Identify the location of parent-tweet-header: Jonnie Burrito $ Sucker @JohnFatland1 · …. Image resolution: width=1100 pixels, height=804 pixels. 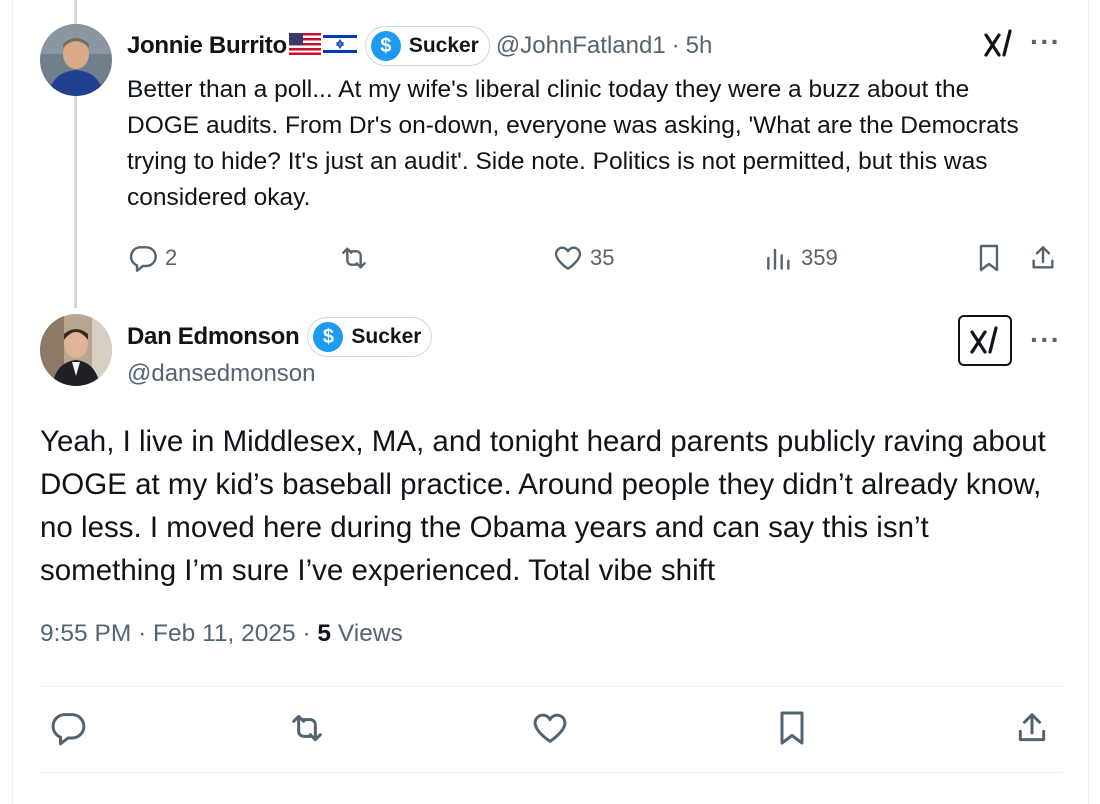
(419, 46).